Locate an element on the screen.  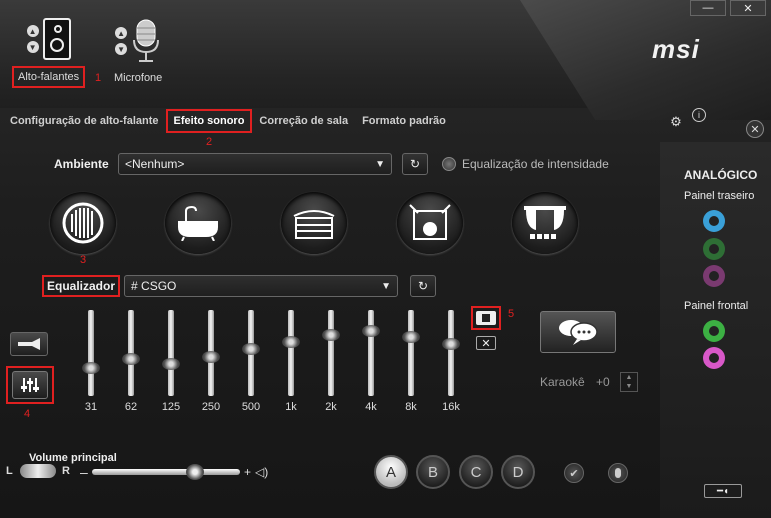
preset-theater-button is located at coordinates (545, 223).